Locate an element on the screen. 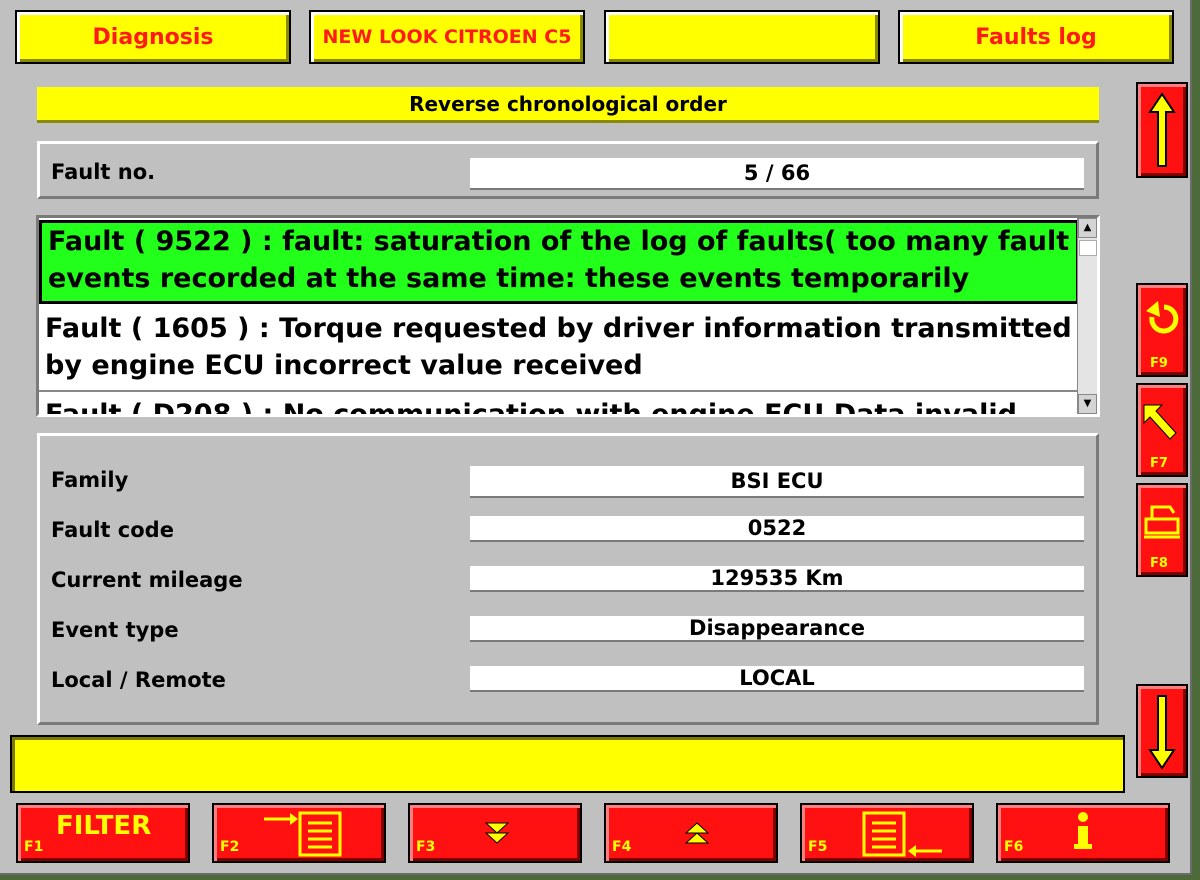 The height and width of the screenshot is (880, 1200). list-divider is located at coordinates (559, 391).